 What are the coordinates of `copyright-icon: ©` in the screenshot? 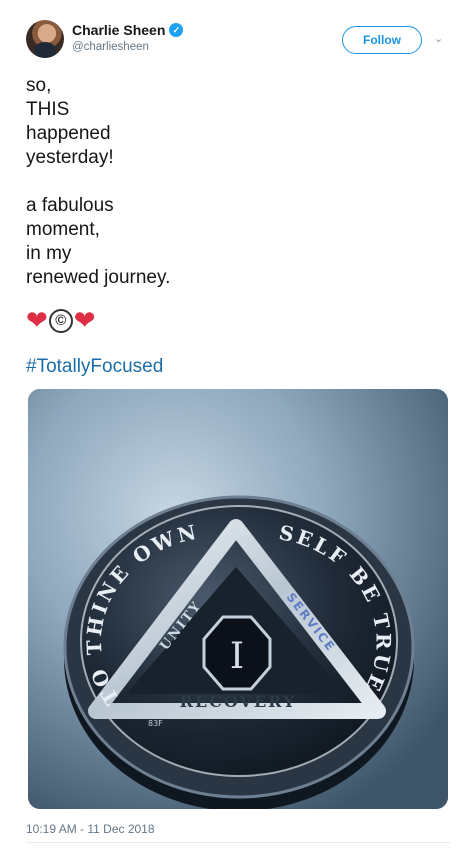 It's located at (60, 321).